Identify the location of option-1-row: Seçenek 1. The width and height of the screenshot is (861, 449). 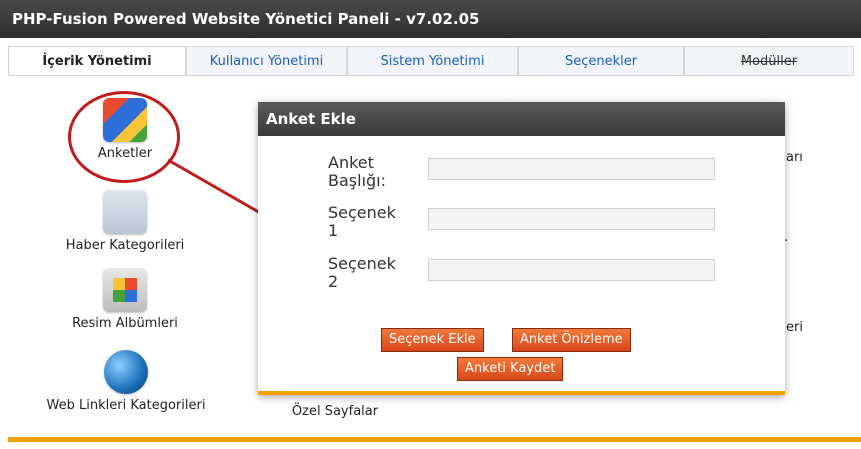
(548, 222).